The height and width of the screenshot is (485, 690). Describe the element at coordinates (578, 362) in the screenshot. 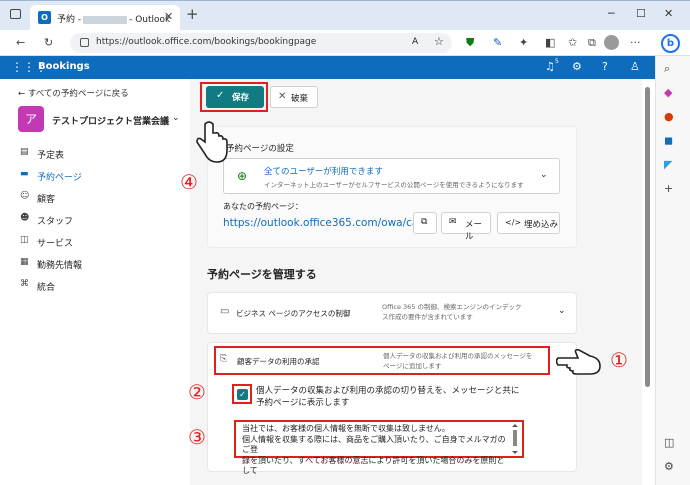

I see `pointing-hand-left-icon` at that location.